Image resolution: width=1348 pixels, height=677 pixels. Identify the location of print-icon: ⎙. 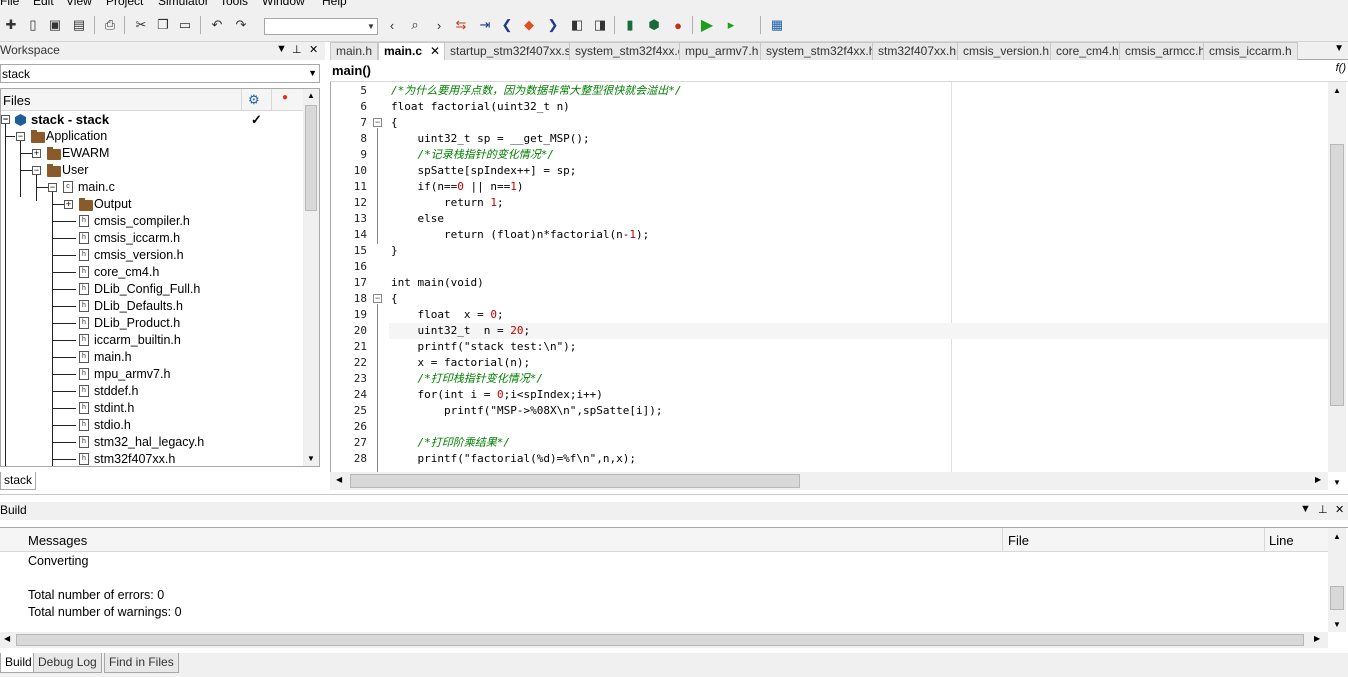
(110, 25).